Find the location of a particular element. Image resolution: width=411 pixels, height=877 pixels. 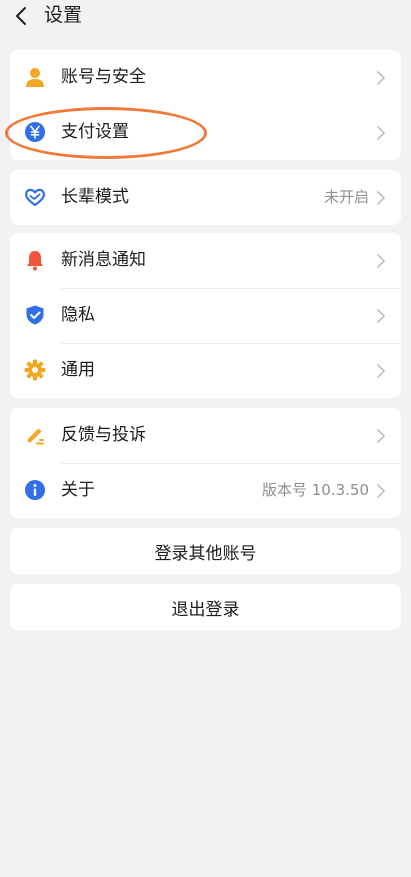

yuan-coin-icon is located at coordinates (35, 132).